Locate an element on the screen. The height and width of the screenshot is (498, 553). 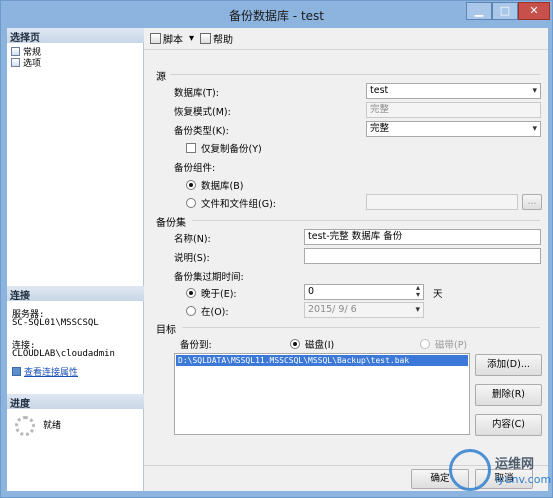
progress-spinner-icon is located at coordinates (25, 426).